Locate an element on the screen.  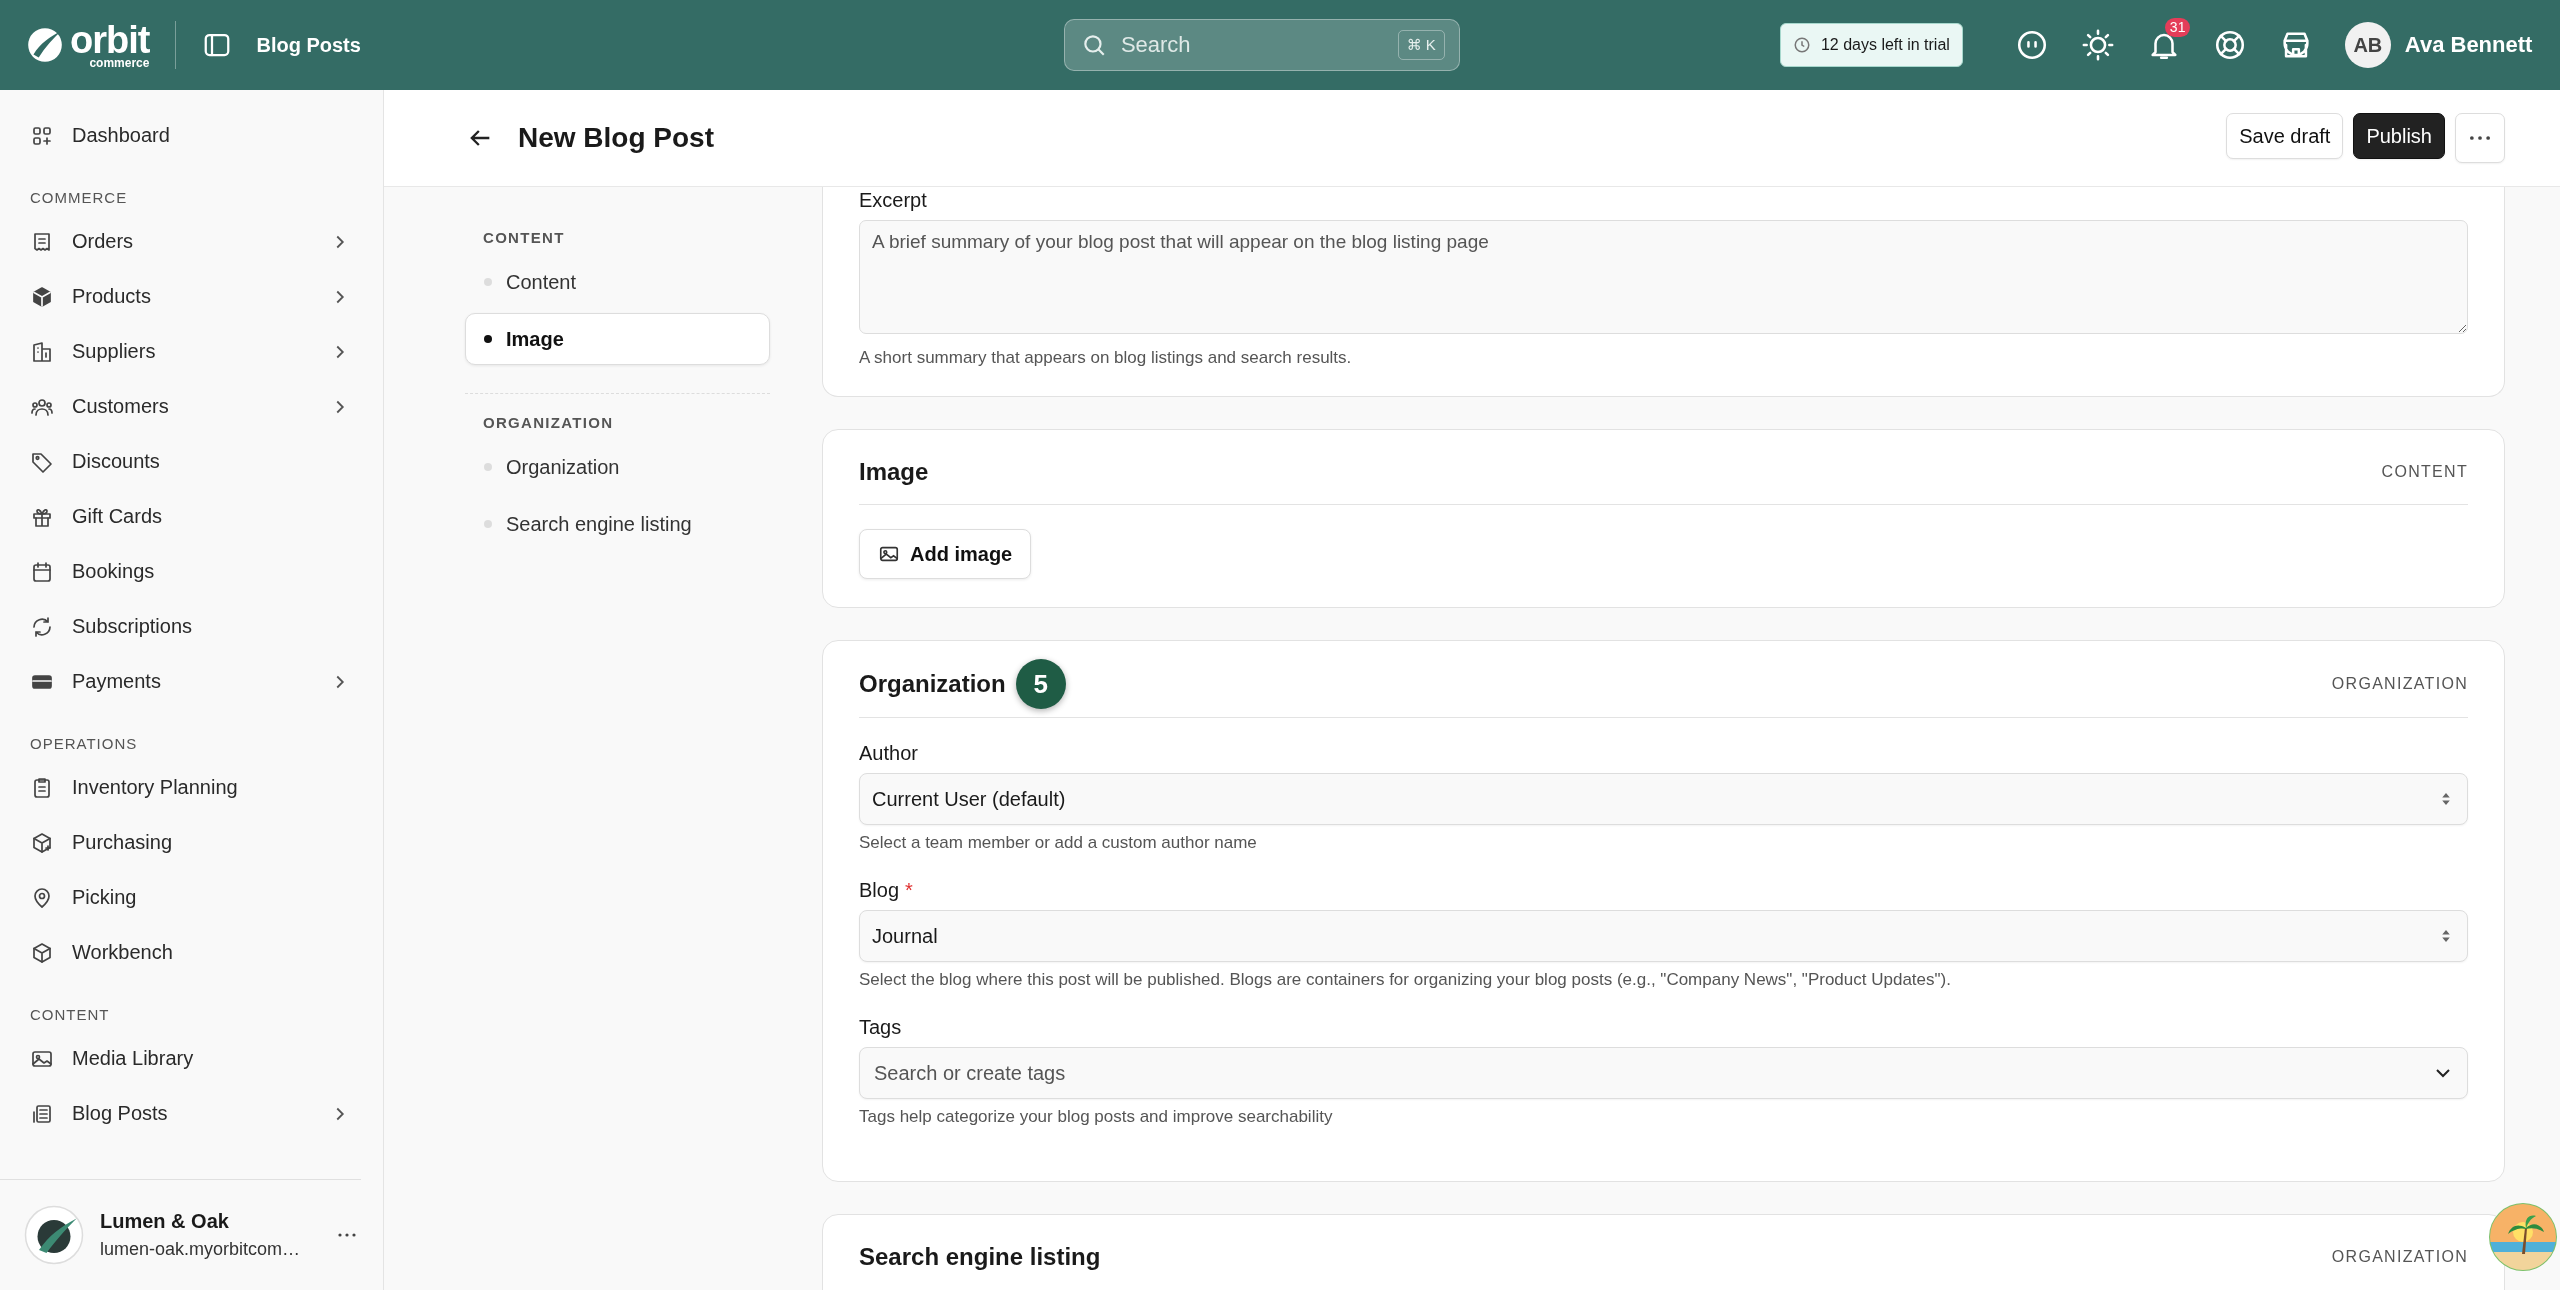
nav-item: Bookings is located at coordinates (194, 571).